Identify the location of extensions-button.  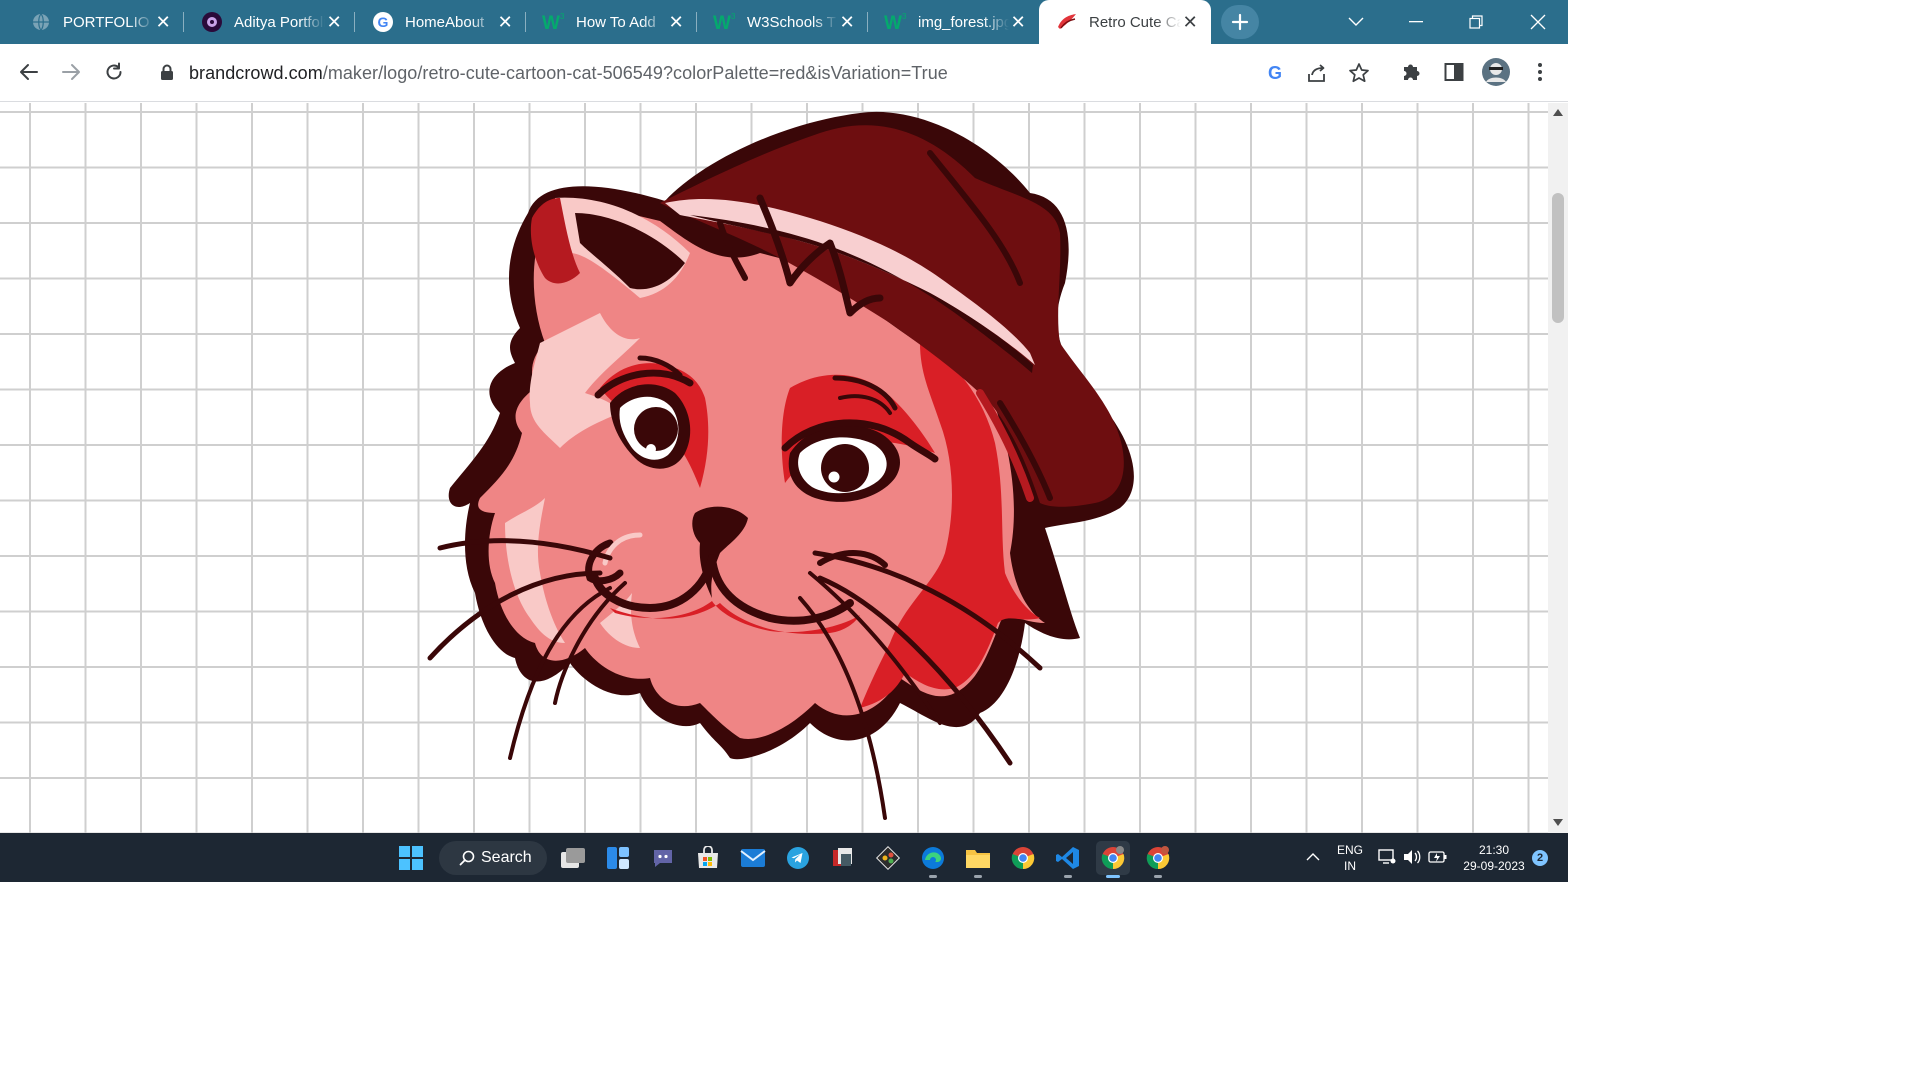
(1411, 72).